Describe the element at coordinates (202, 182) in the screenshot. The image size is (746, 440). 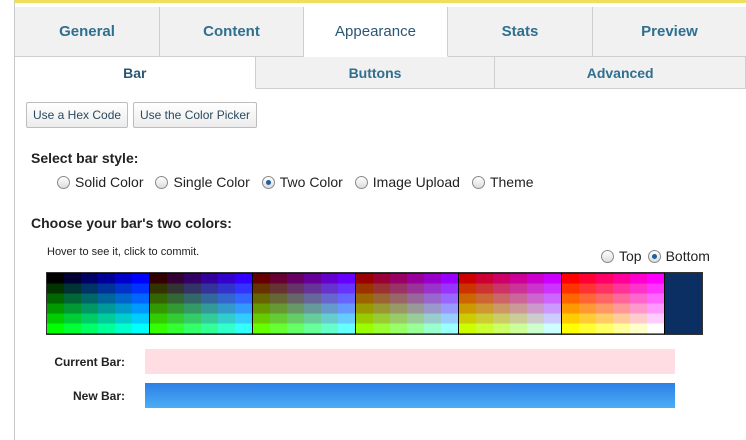
I see `bar-style-single-color: Single Color` at that location.